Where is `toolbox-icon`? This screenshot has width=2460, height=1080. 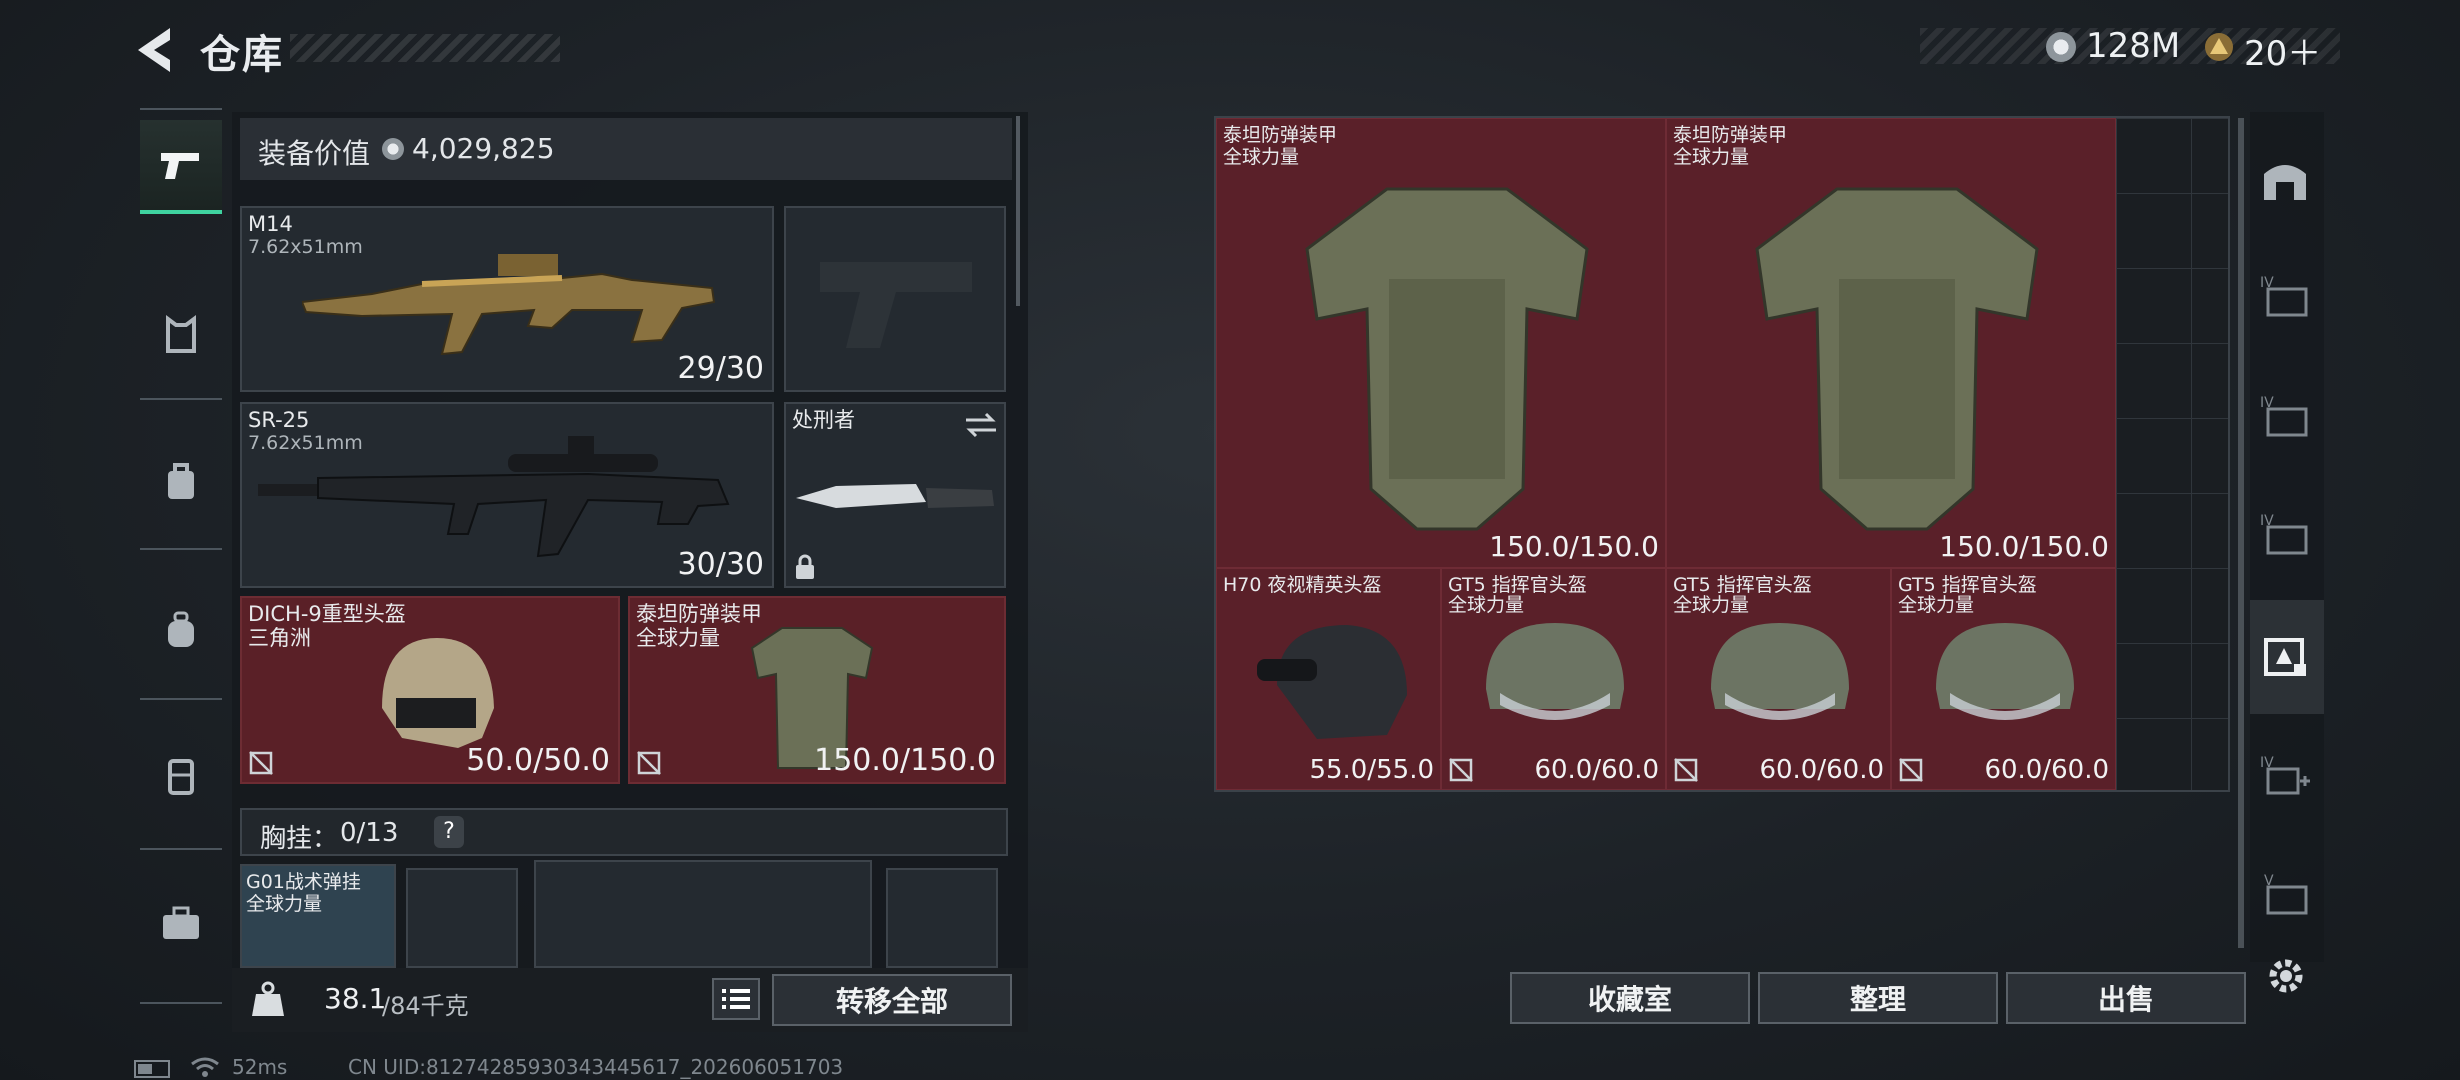
toolbox-icon is located at coordinates (181, 922).